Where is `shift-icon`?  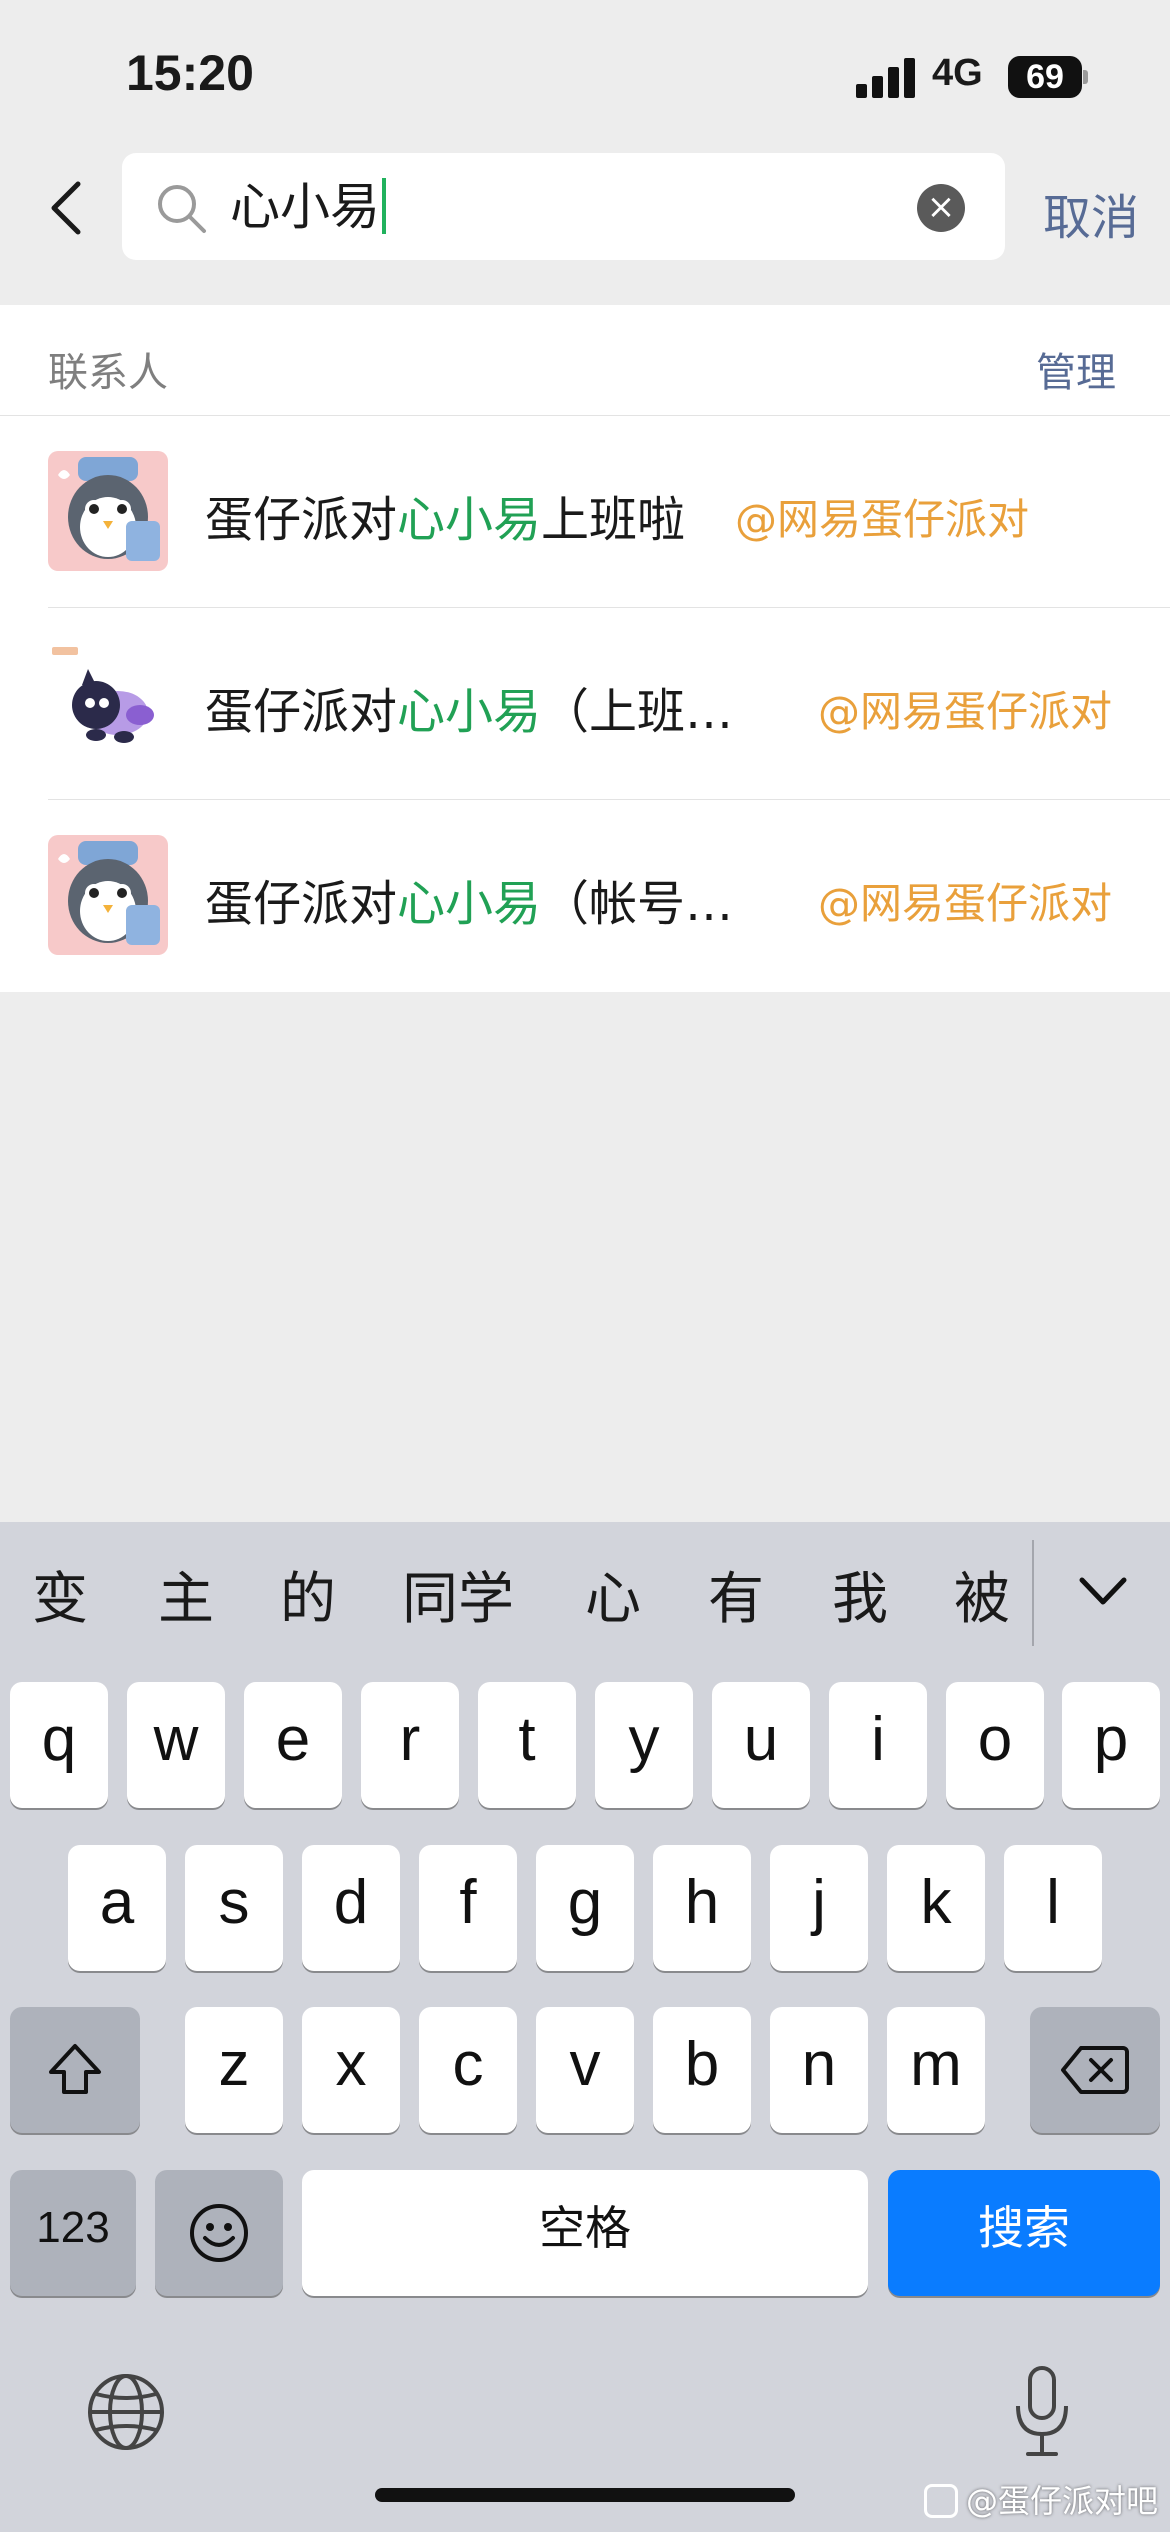
shift-icon is located at coordinates (75, 2069).